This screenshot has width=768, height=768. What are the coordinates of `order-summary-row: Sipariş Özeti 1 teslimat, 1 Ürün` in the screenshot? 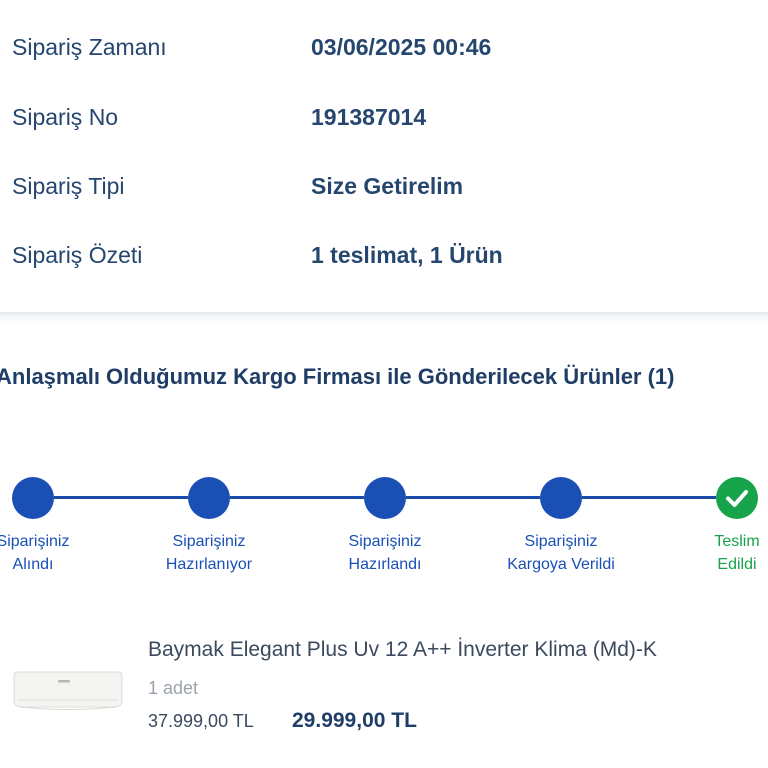 It's located at (384, 255).